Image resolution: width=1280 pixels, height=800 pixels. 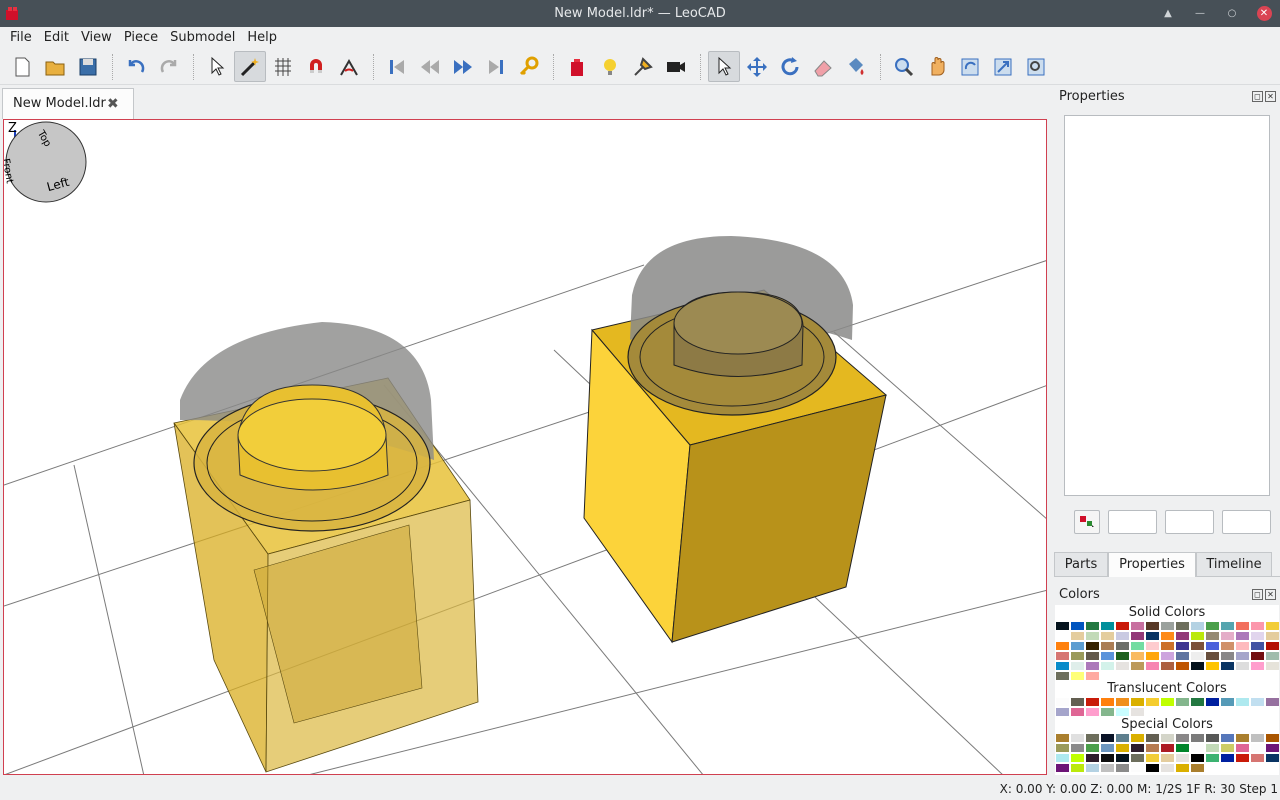 What do you see at coordinates (1232, 13) in the screenshot?
I see `maximize-button: ○` at bounding box center [1232, 13].